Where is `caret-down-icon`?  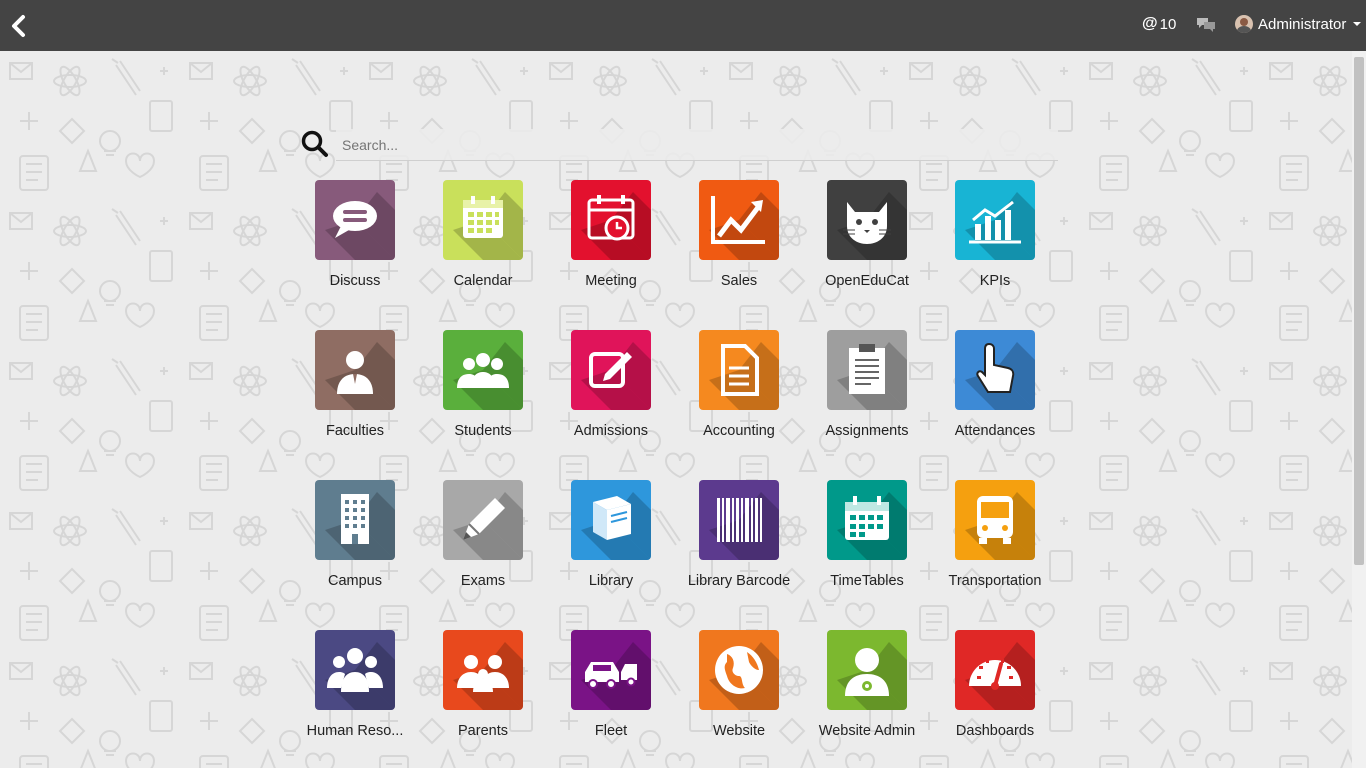
caret-down-icon is located at coordinates (1357, 24).